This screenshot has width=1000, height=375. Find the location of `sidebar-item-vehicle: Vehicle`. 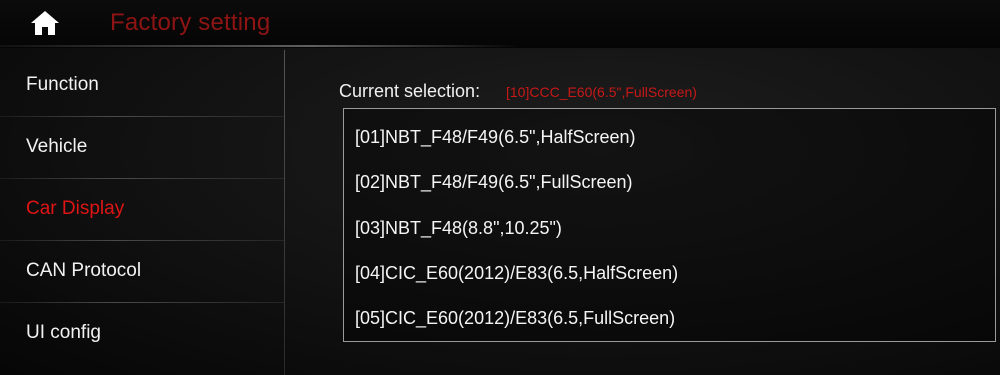

sidebar-item-vehicle: Vehicle is located at coordinates (142, 147).